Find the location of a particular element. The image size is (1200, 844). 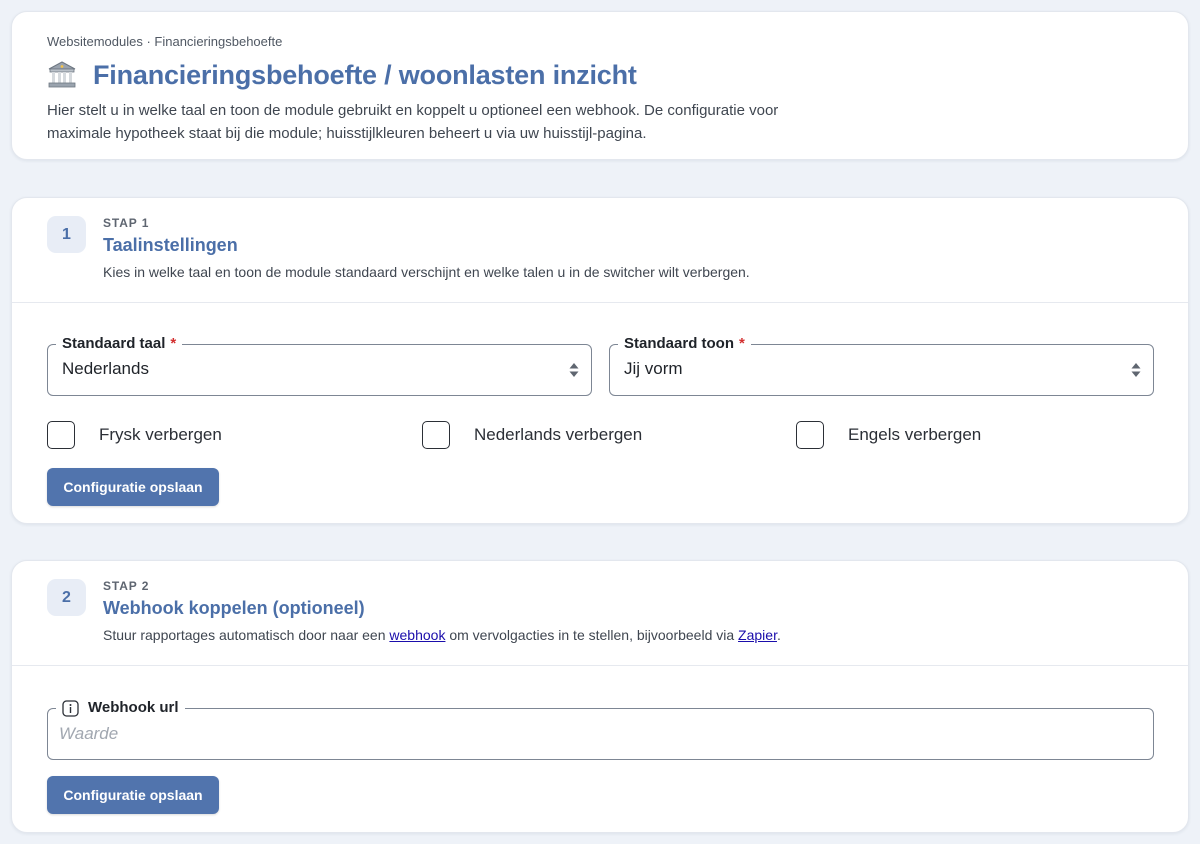

bank-icon is located at coordinates (62, 74).